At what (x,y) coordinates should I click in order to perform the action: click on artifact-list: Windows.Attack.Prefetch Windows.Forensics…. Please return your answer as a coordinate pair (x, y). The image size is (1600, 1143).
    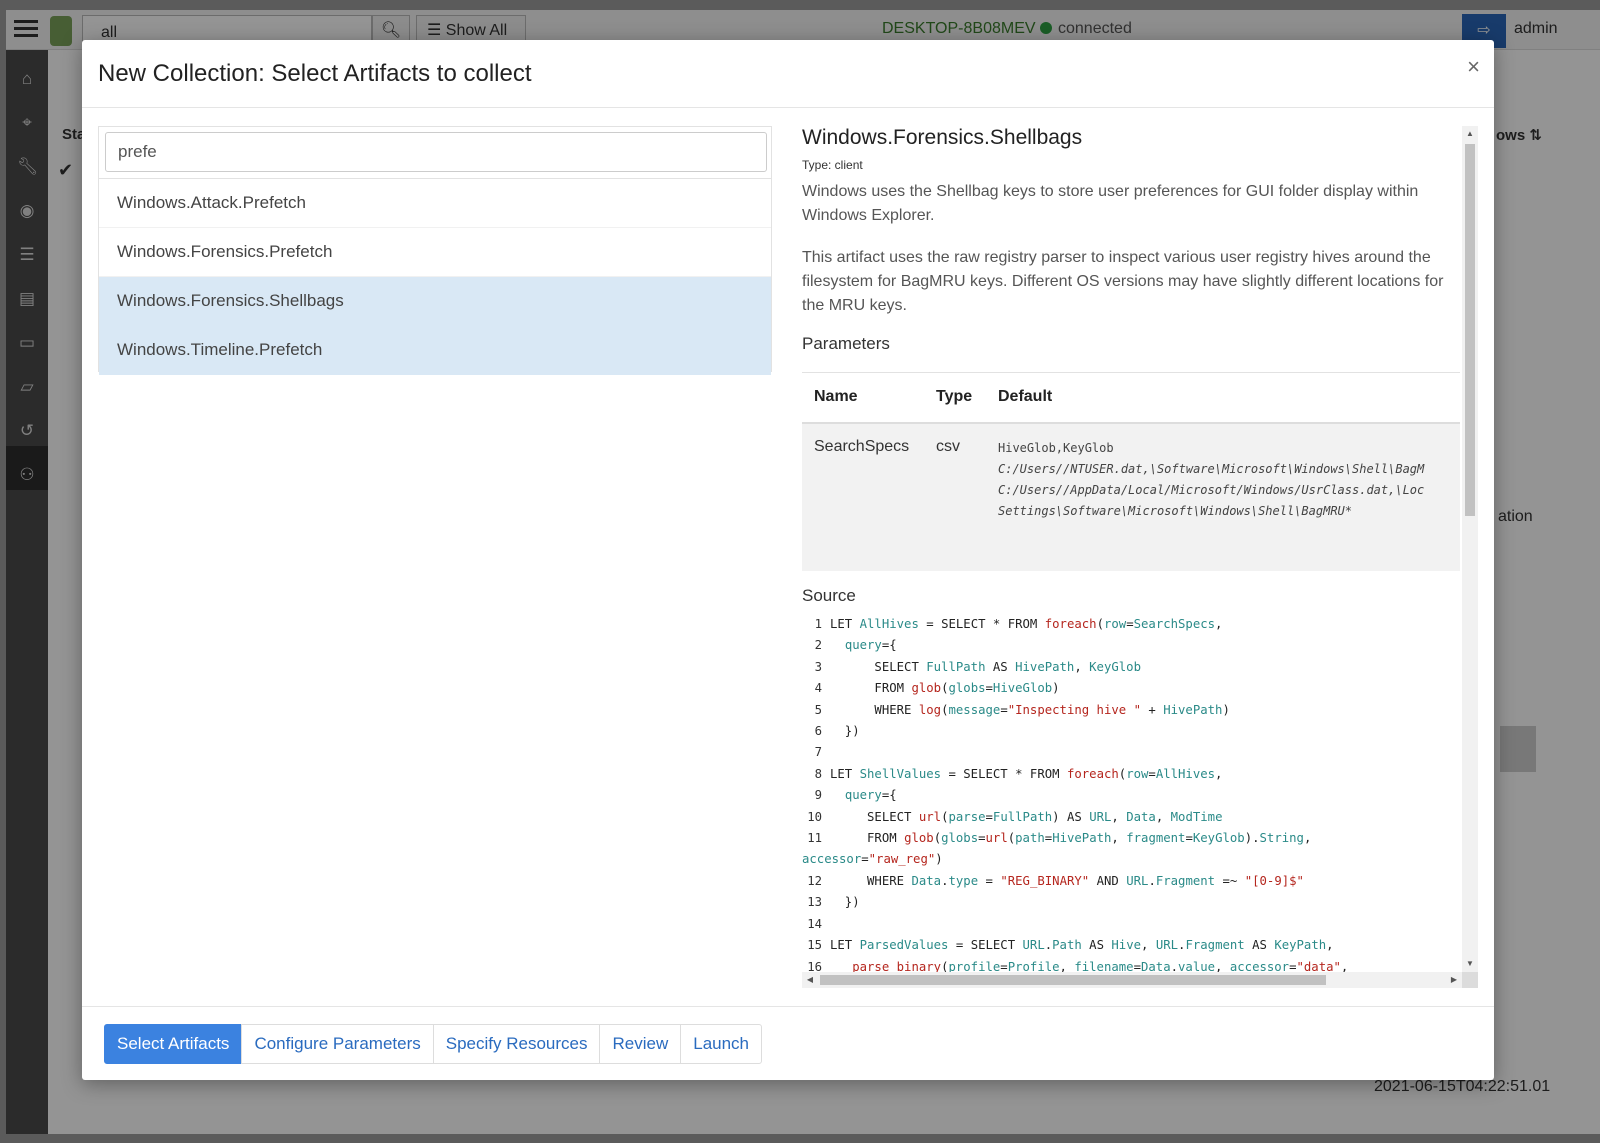
    Looking at the image, I should click on (435, 277).